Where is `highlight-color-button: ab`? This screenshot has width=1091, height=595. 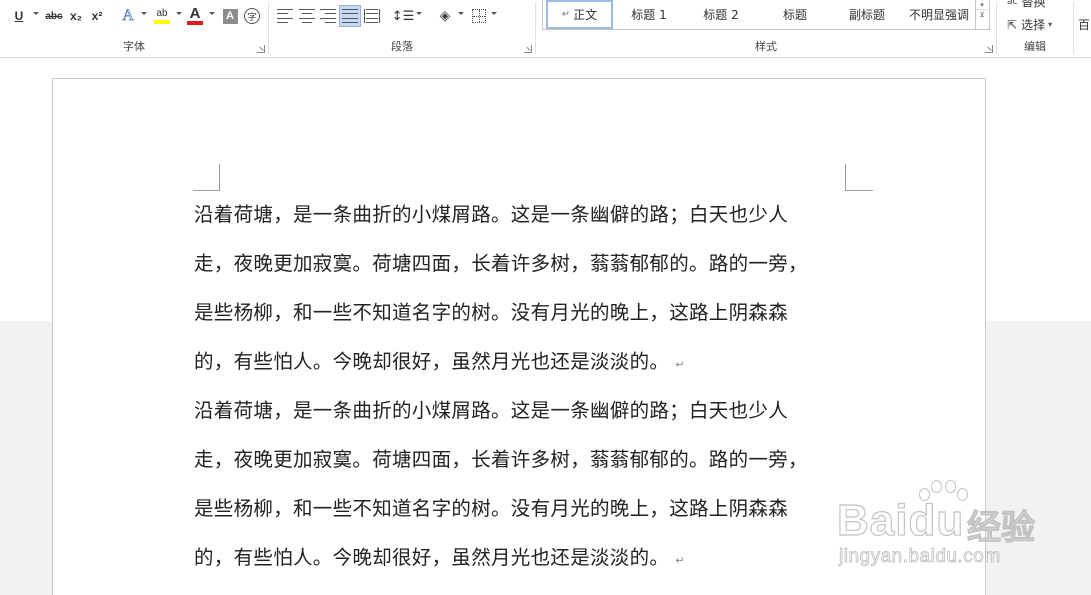
highlight-color-button: ab is located at coordinates (162, 16).